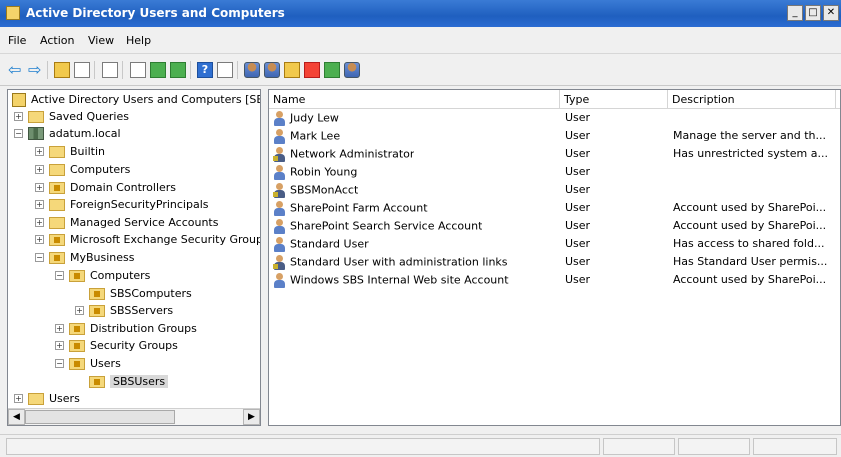  I want to click on tree-item-computers: + Computers, so click(82, 169).